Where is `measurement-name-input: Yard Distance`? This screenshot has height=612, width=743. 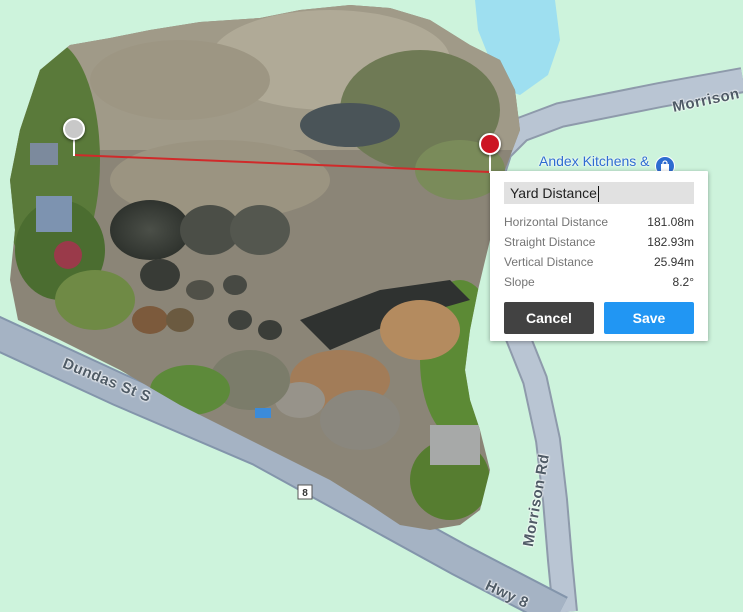 measurement-name-input: Yard Distance is located at coordinates (599, 193).